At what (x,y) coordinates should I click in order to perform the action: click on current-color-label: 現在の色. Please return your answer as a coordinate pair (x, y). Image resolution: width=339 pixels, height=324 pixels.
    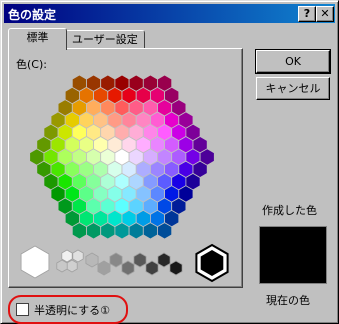
    Looking at the image, I should click on (288, 300).